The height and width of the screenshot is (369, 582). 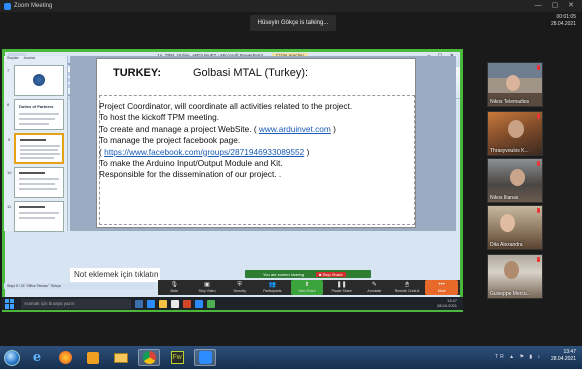 I want to click on slide-thumbnail: 7, so click(x=35, y=80).